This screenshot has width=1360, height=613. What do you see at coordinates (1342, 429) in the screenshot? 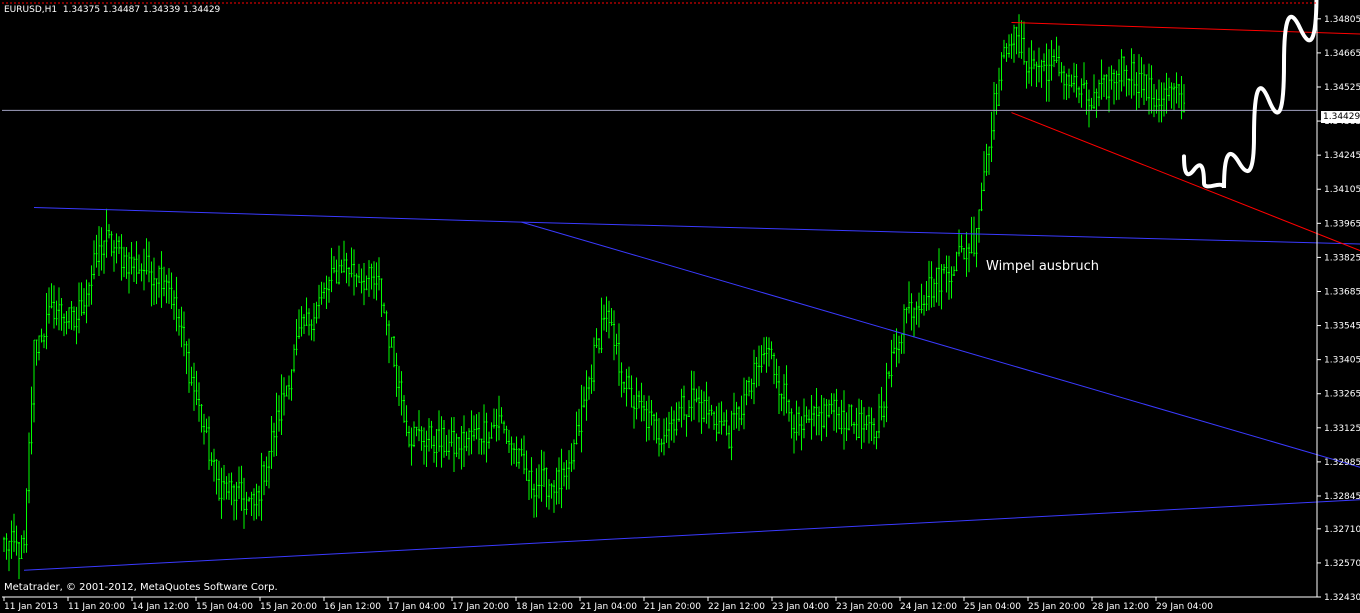
I see `y-tick-label: 1.33125` at bounding box center [1342, 429].